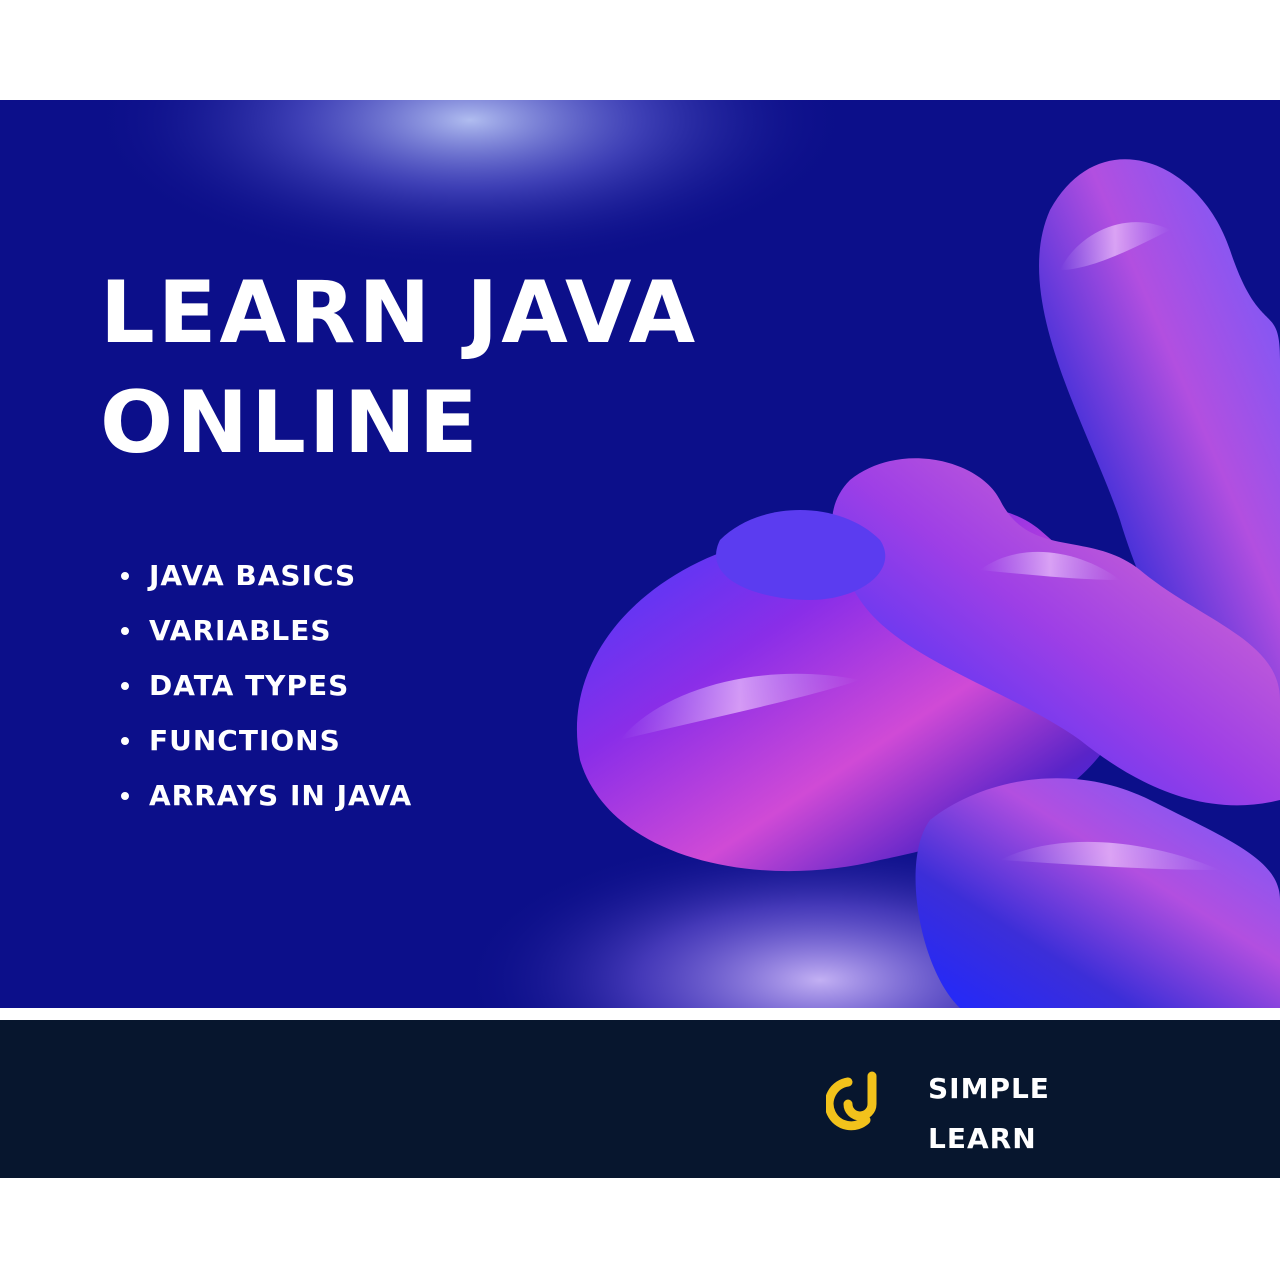  I want to click on headline-line-1: LEARN JAVA, so click(399, 313).